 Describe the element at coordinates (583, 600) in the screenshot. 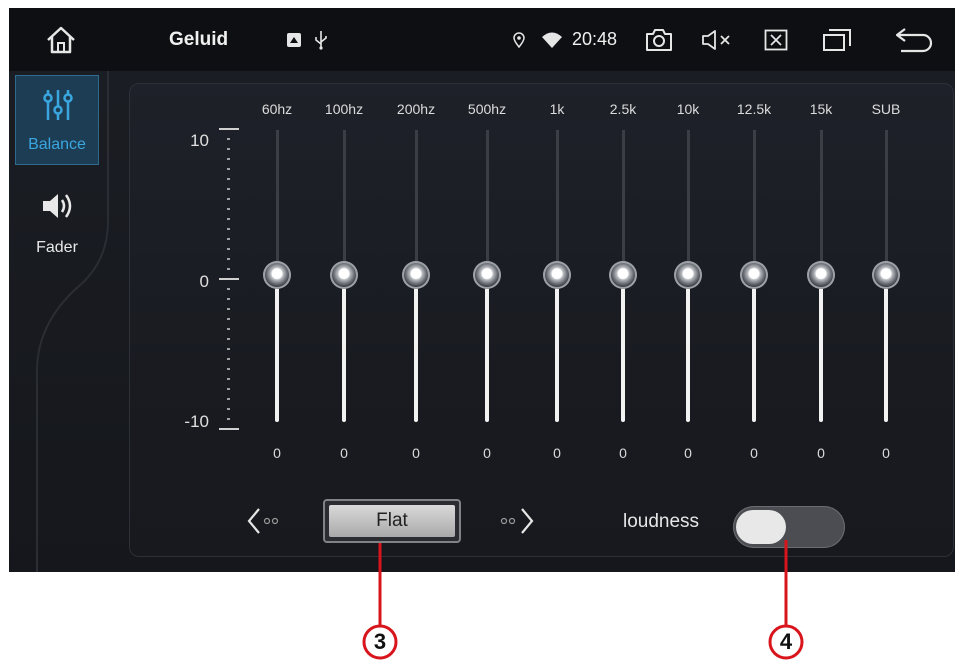

I see `callout-annotations` at that location.